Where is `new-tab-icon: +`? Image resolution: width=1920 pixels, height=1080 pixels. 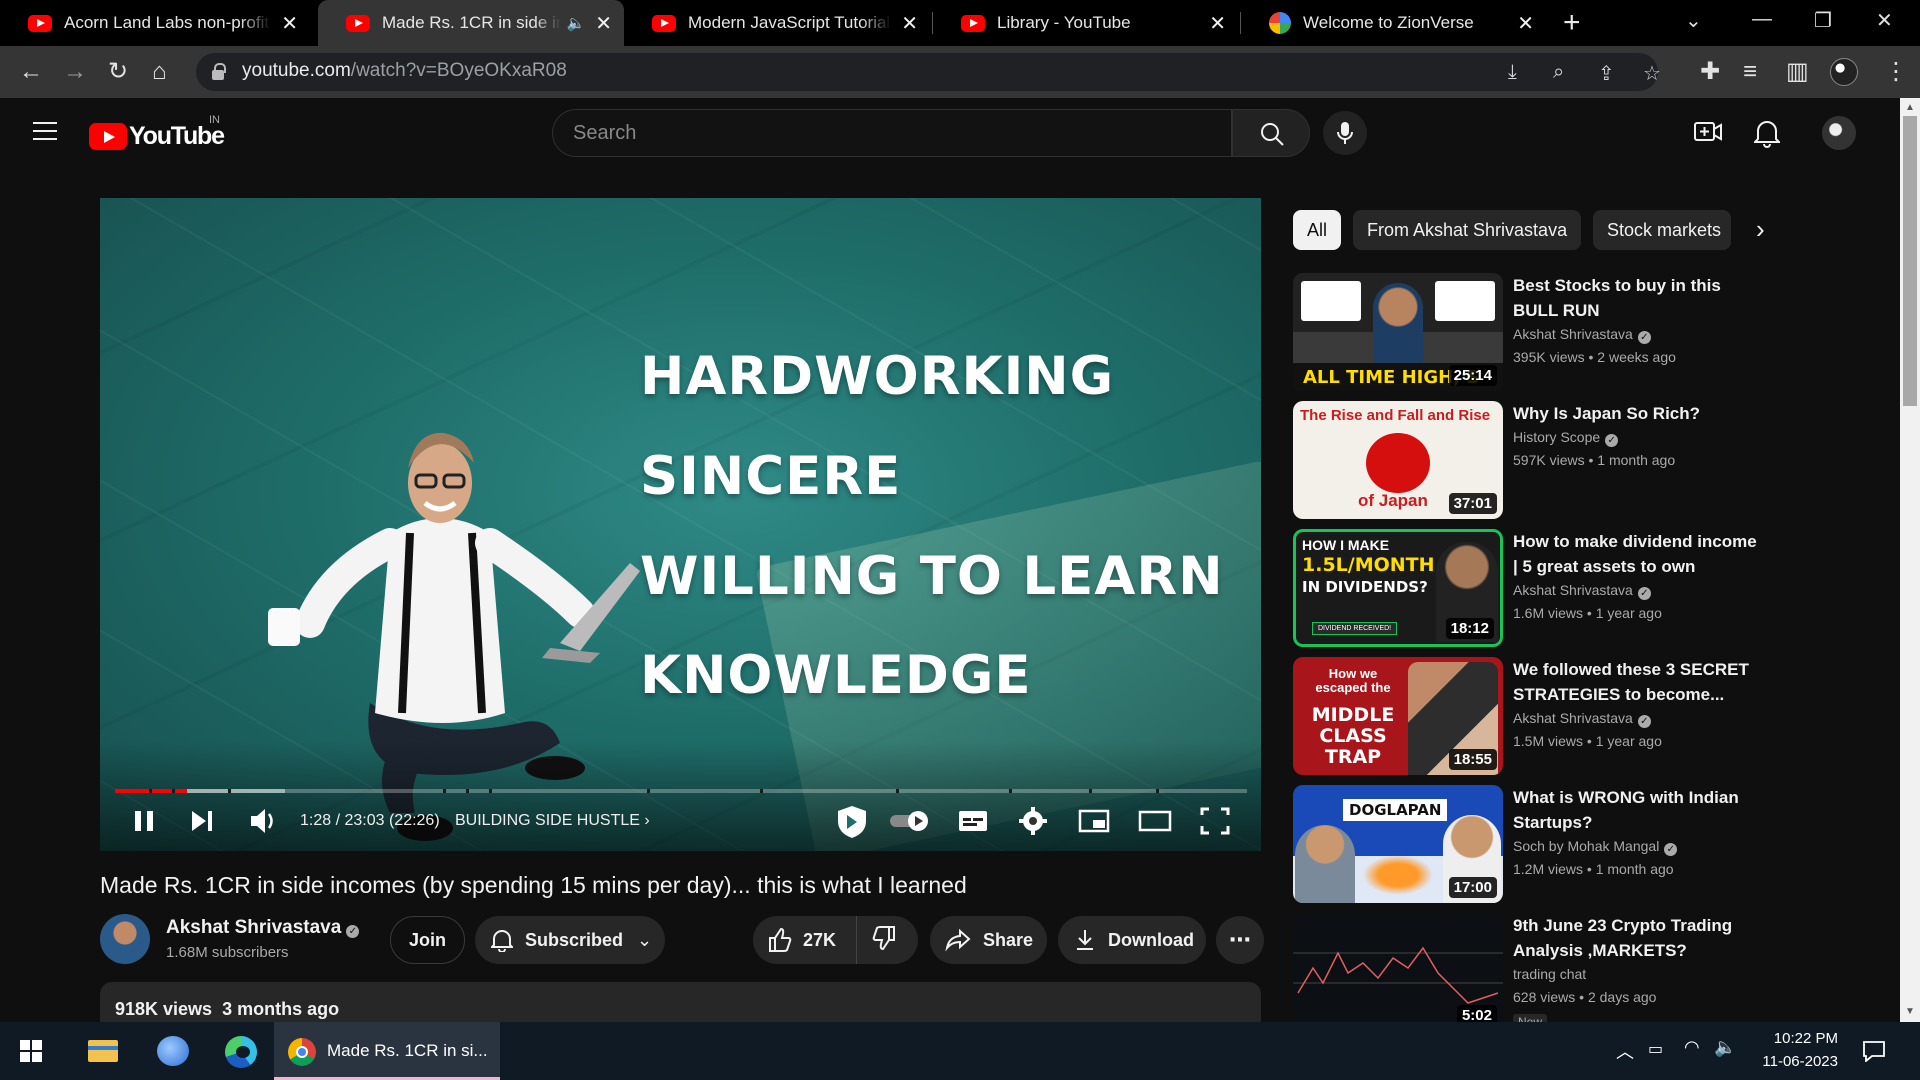
new-tab-icon: + is located at coordinates (1572, 23).